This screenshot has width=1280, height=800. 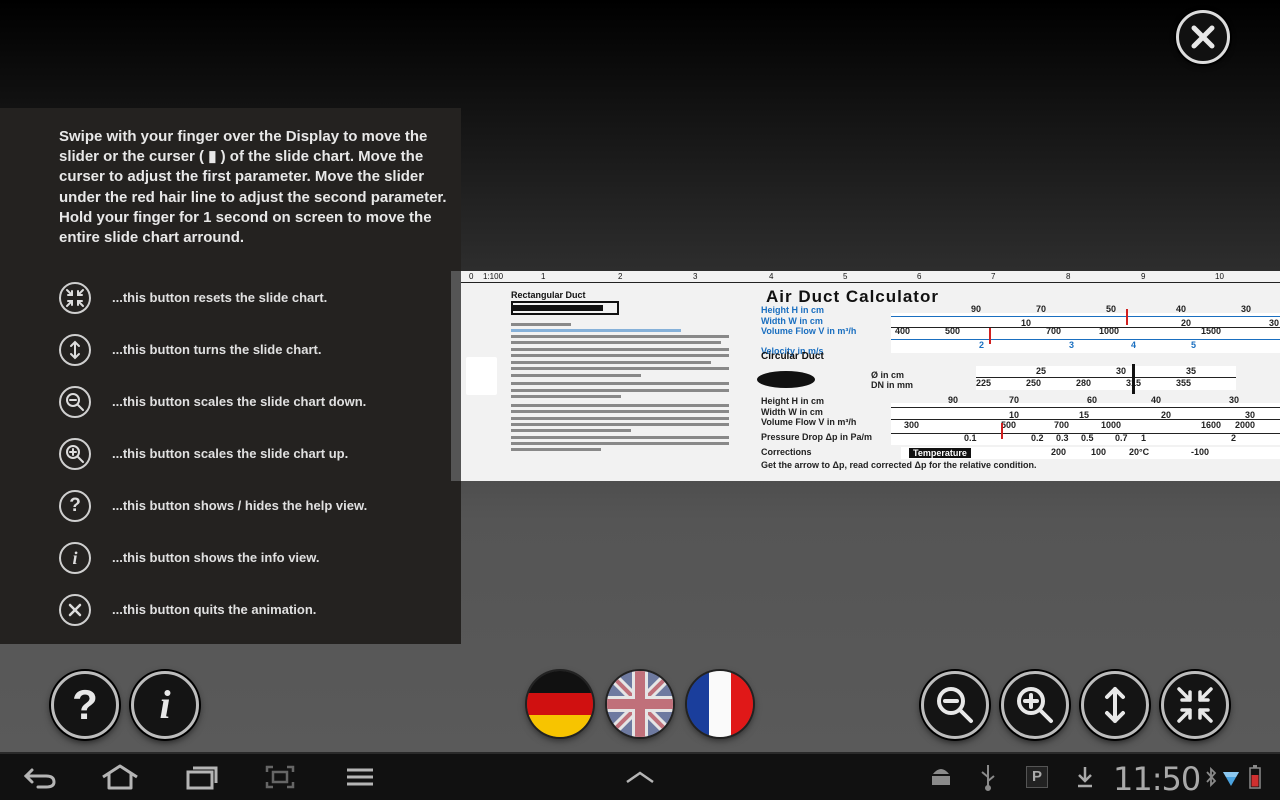 What do you see at coordinates (1106, 378) in the screenshot?
I see `dn-scale: 225 250 280 315 355 25 30 35` at bounding box center [1106, 378].